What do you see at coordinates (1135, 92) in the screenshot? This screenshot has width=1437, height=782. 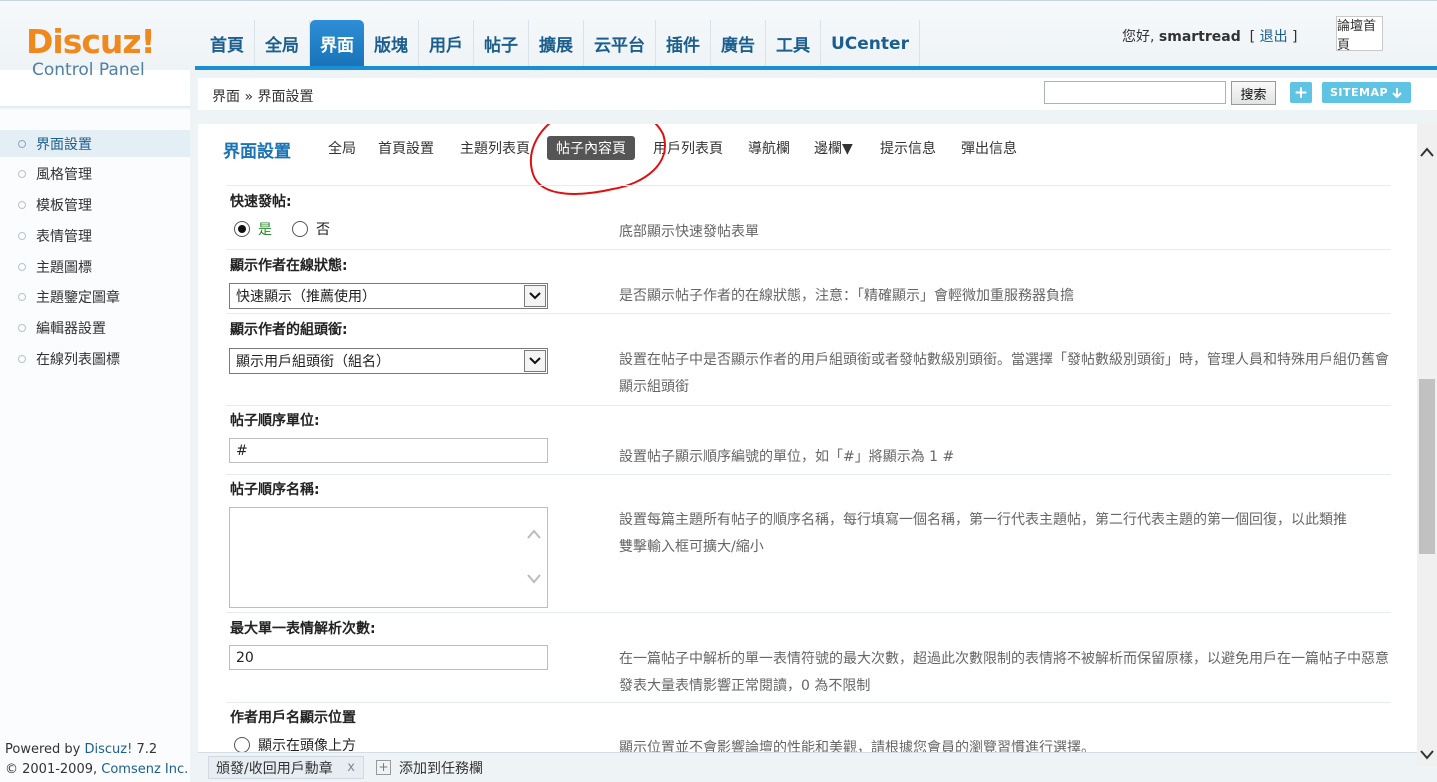 I see `search-input` at bounding box center [1135, 92].